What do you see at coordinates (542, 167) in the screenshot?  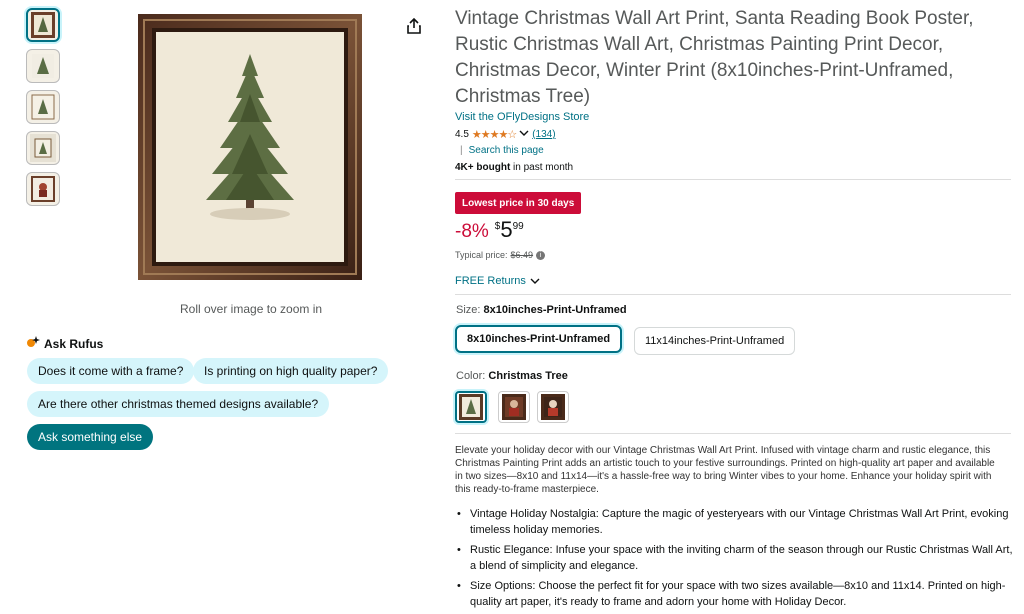 I see `bought-rest: in past month` at bounding box center [542, 167].